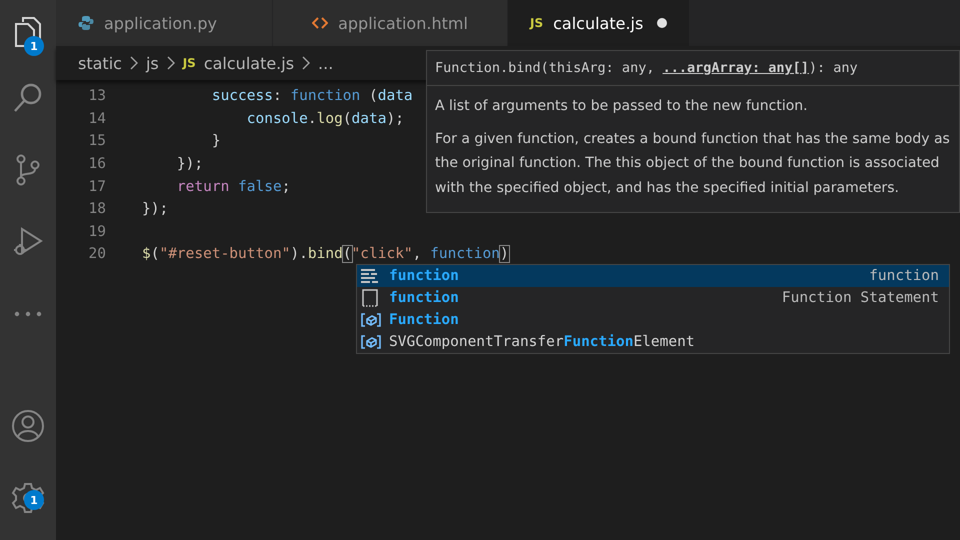 Image resolution: width=960 pixels, height=540 pixels. What do you see at coordinates (97, 141) in the screenshot?
I see `line-number: 15` at bounding box center [97, 141].